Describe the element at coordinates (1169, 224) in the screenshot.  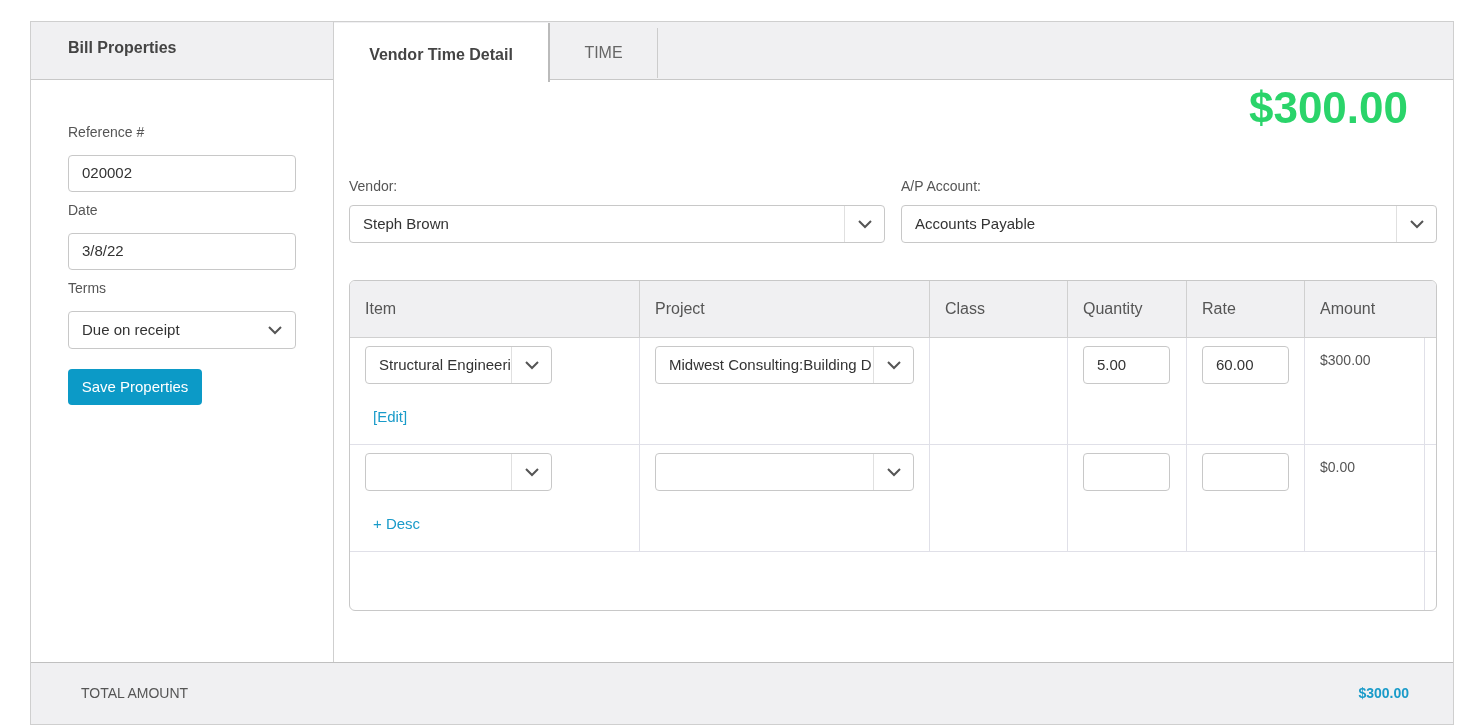
I see `account-select: Accounts Payable` at that location.